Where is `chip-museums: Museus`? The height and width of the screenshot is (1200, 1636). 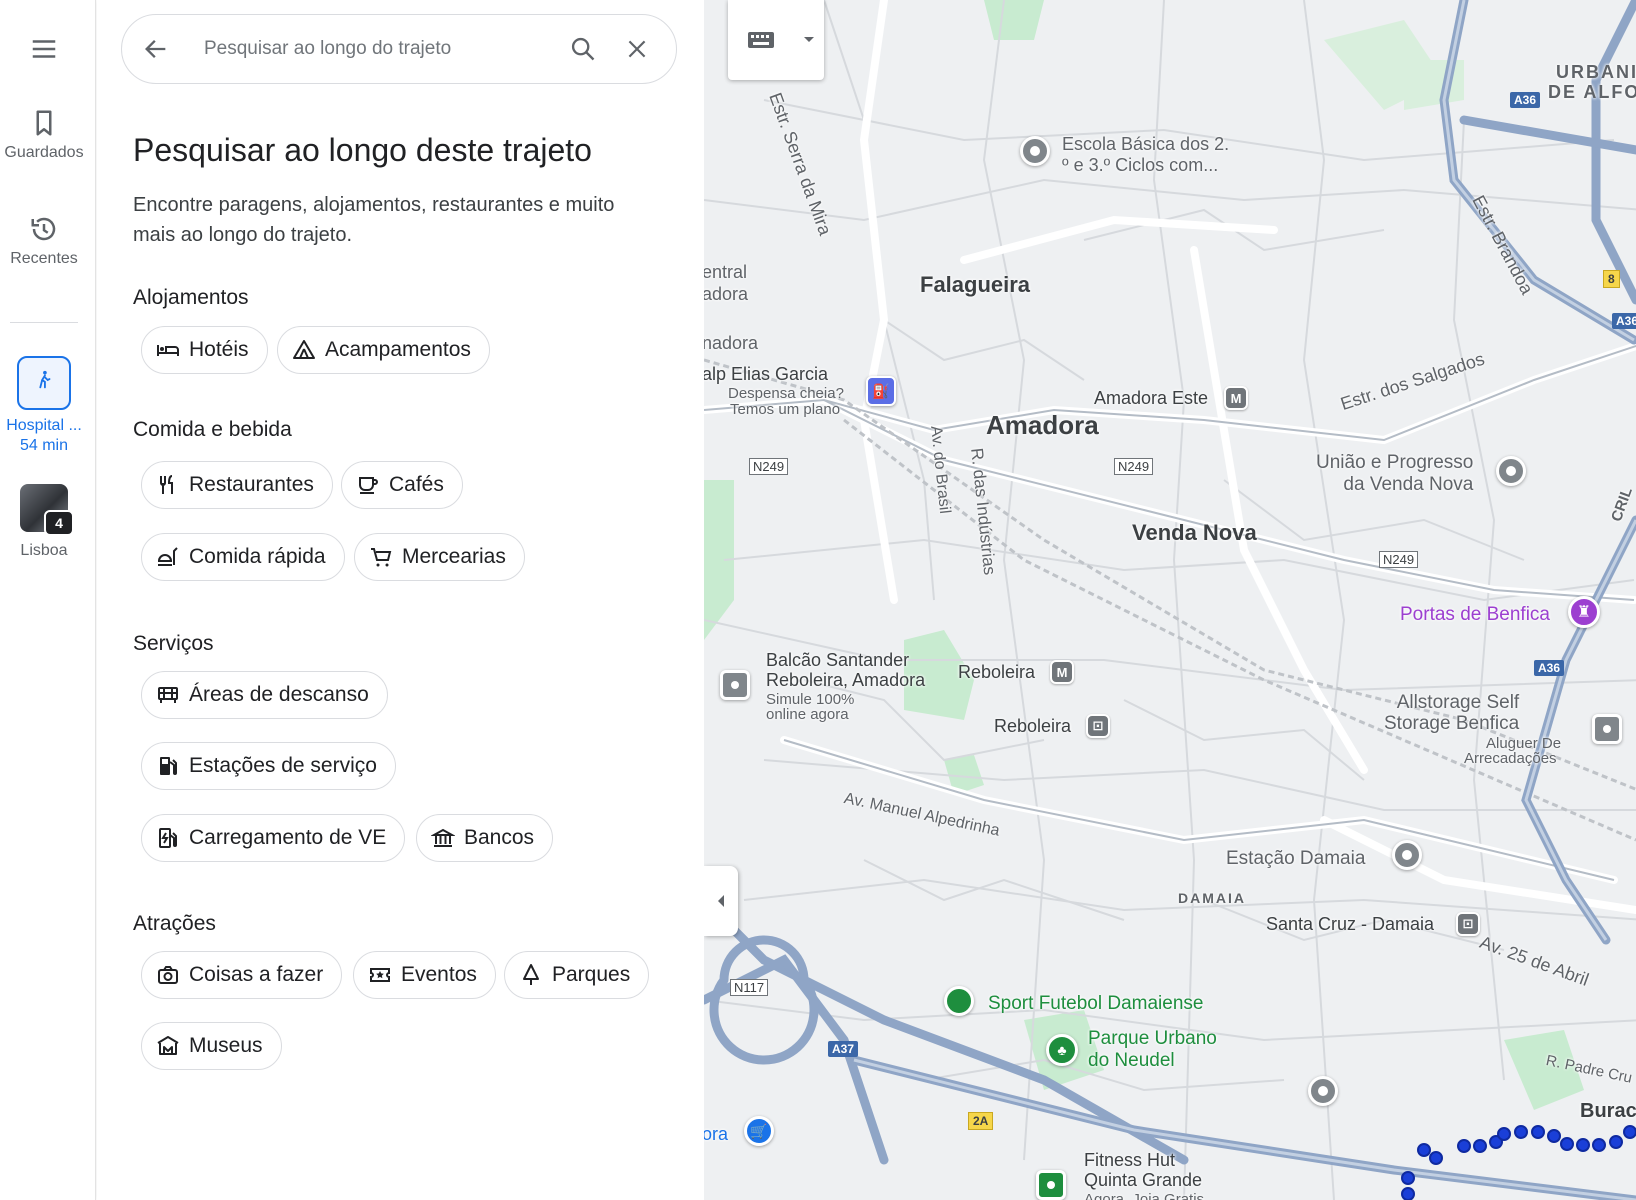 chip-museums: Museus is located at coordinates (211, 1046).